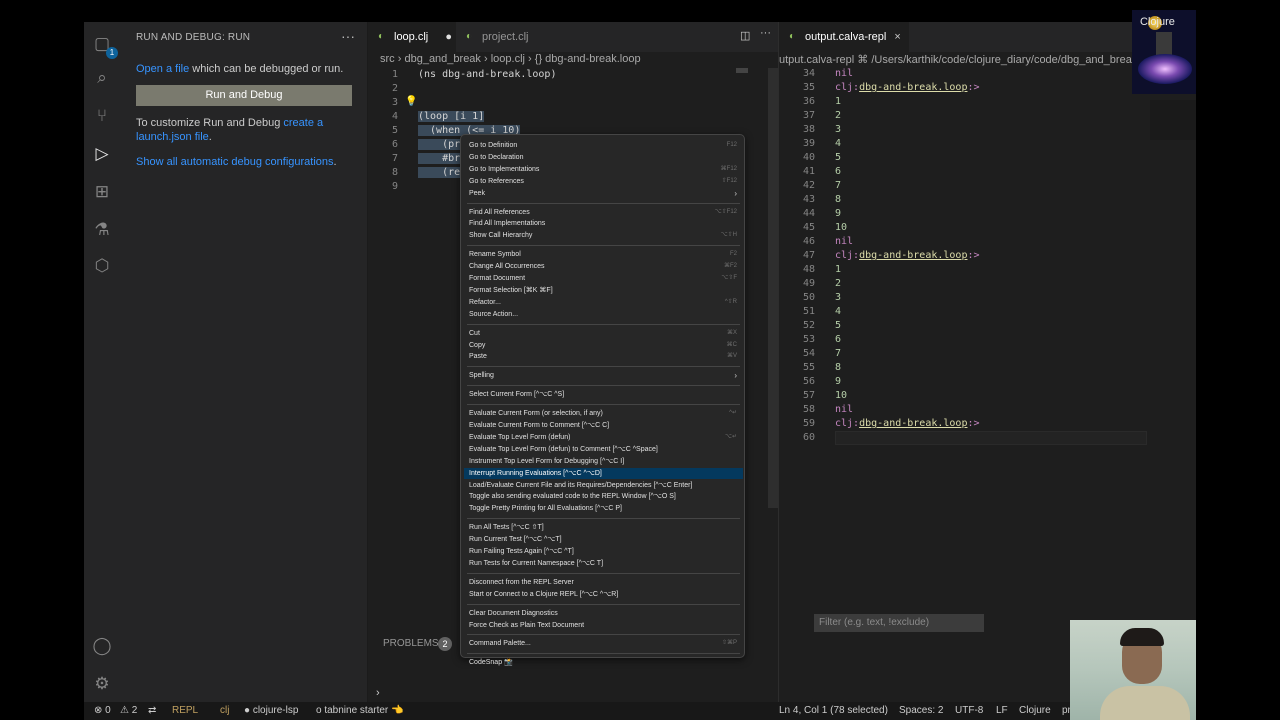  What do you see at coordinates (508, 59) in the screenshot?
I see `breadcrumb-file: loop.clj` at bounding box center [508, 59].